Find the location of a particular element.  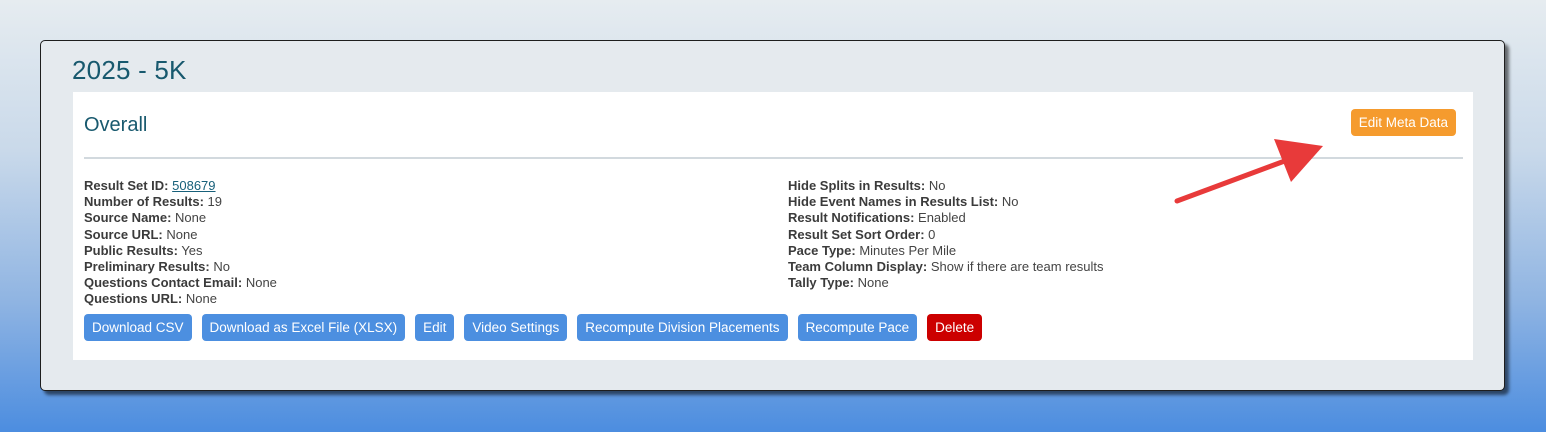

field-value: Minutes Per Mile is located at coordinates (908, 250).